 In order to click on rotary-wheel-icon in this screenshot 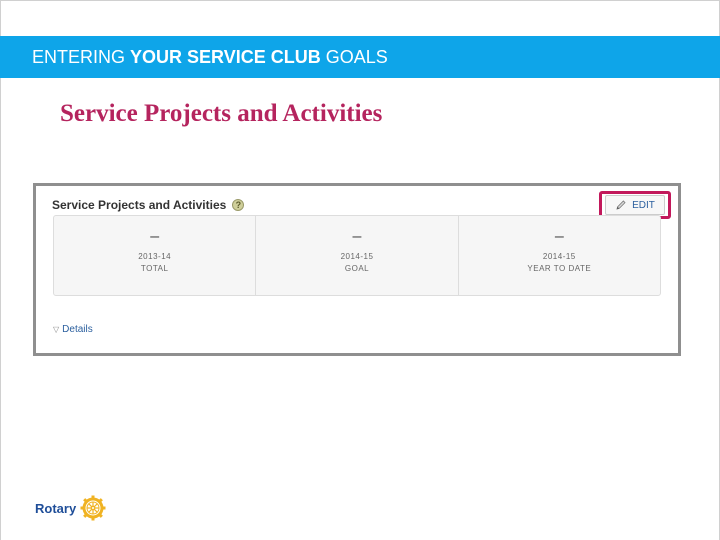, I will do `click(93, 508)`.